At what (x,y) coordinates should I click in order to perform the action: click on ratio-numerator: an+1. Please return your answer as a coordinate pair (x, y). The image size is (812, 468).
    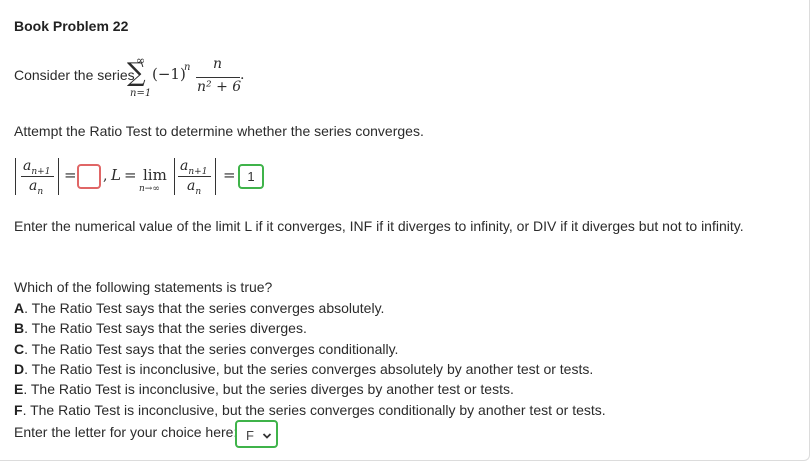
    Looking at the image, I should click on (37, 167).